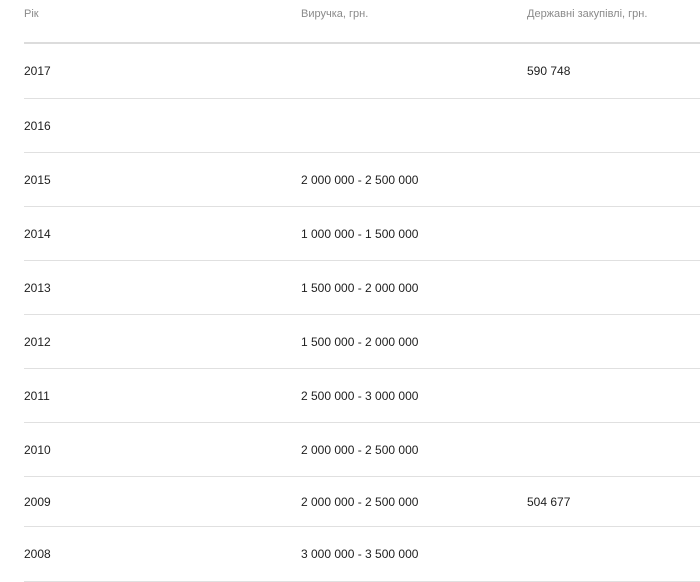 This screenshot has width=700, height=582. I want to click on revenue-cell: 1 000 000 - 1 500 000, so click(360, 233).